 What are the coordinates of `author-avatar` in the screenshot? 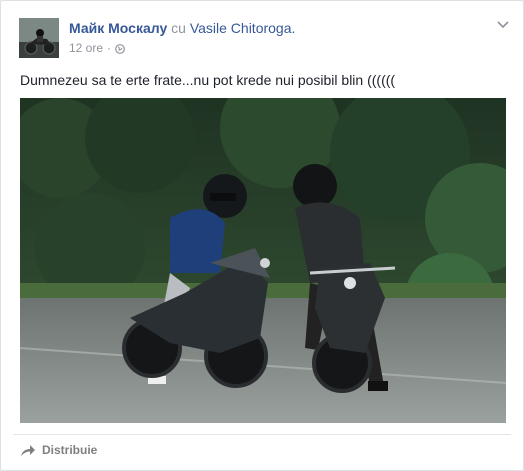 It's located at (39, 38).